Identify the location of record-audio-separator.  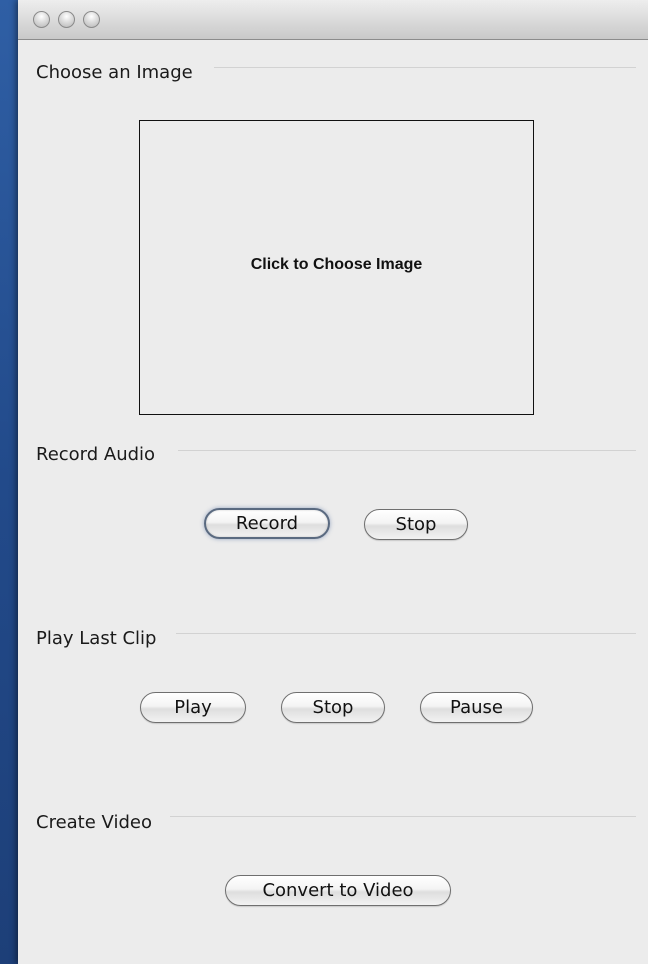
(407, 450).